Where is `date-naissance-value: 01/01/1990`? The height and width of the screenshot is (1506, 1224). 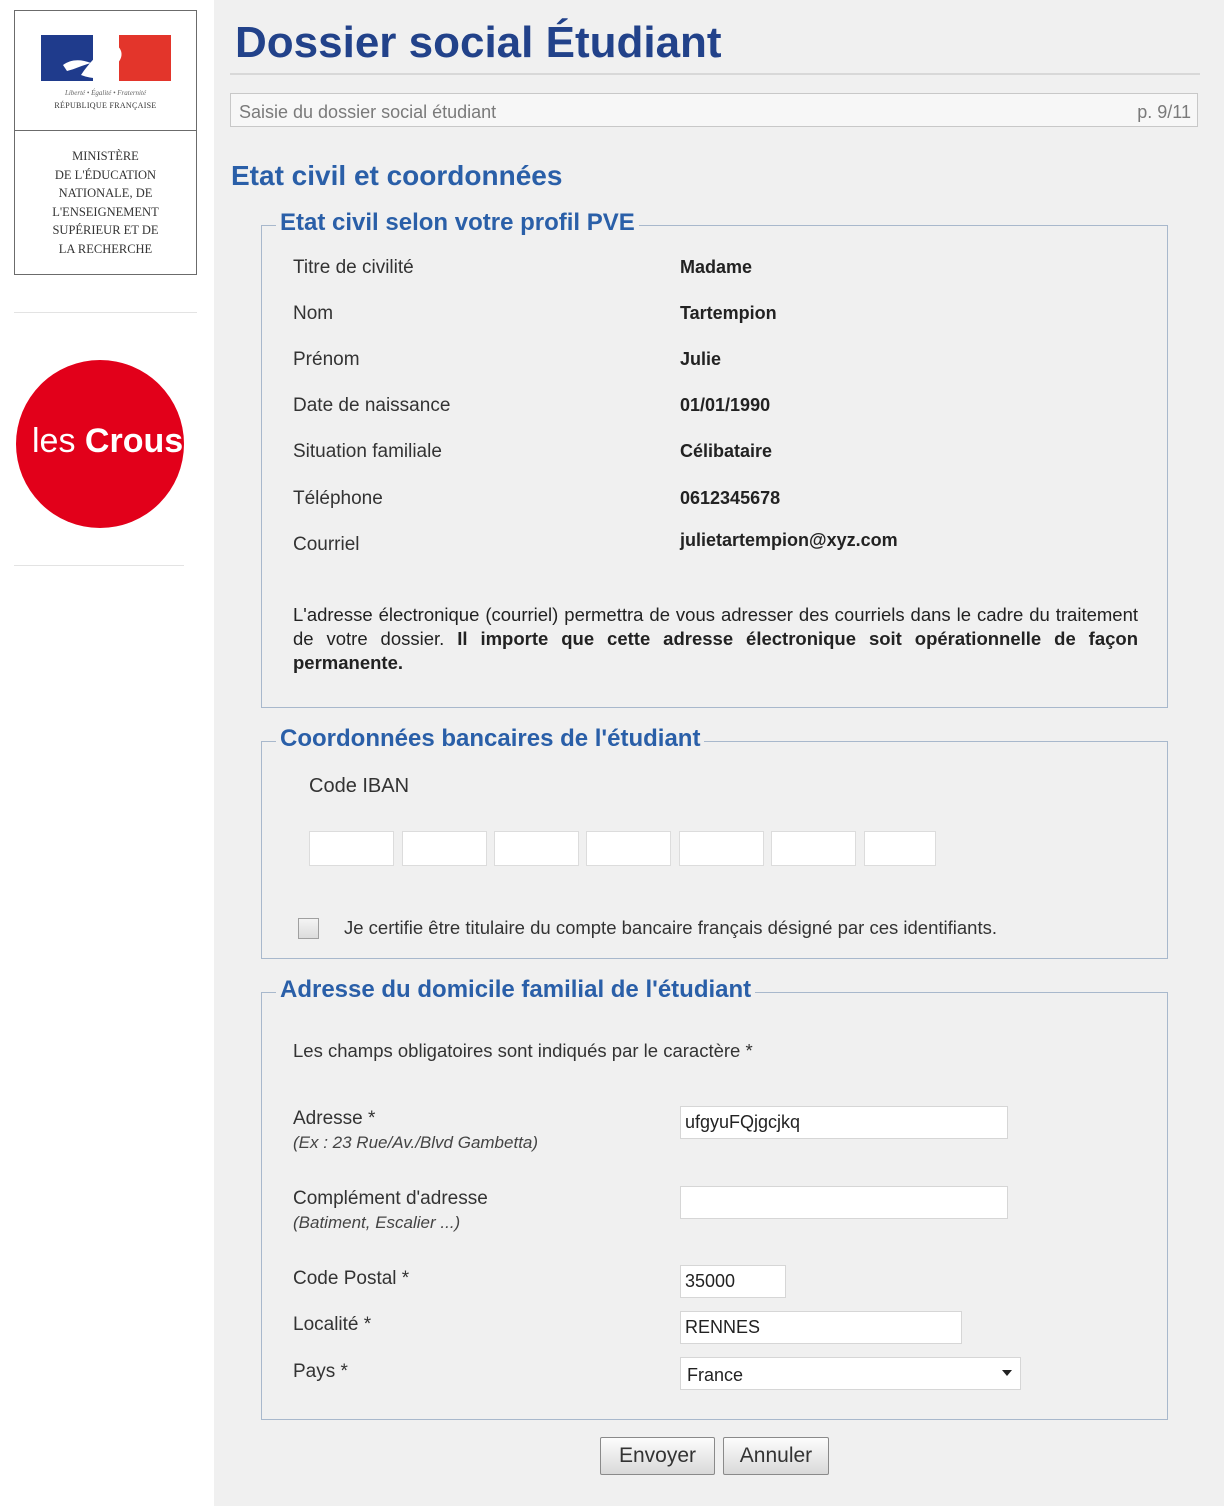 date-naissance-value: 01/01/1990 is located at coordinates (725, 405).